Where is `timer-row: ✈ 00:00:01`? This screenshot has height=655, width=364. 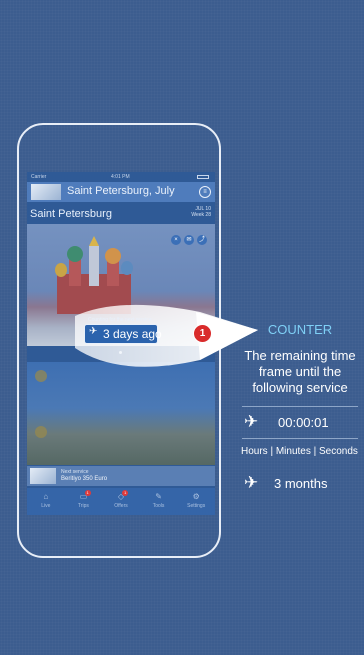 timer-row: ✈ 00:00:01 is located at coordinates (301, 422).